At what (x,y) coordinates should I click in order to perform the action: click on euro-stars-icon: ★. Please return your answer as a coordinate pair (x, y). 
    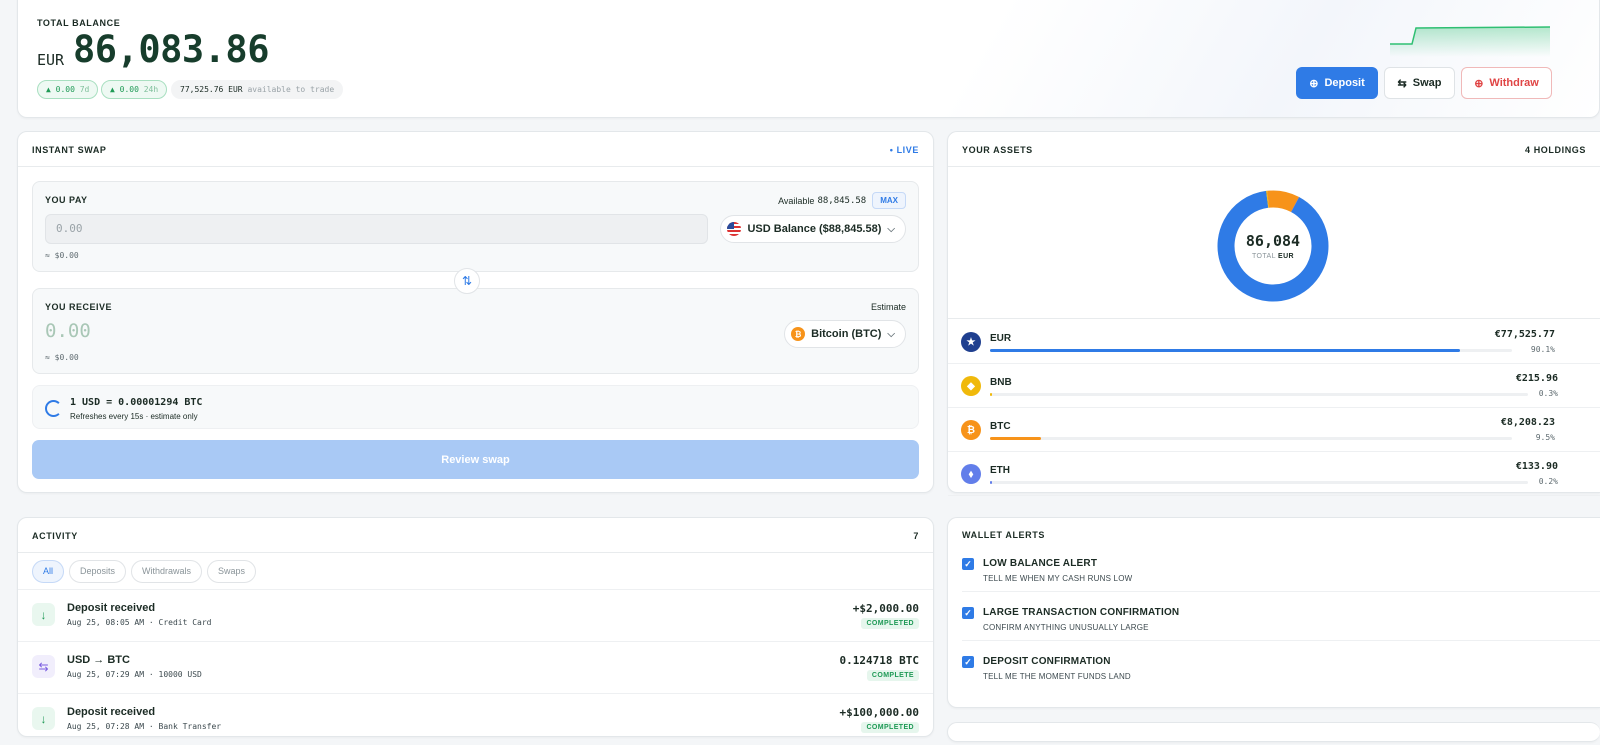
    Looking at the image, I should click on (971, 342).